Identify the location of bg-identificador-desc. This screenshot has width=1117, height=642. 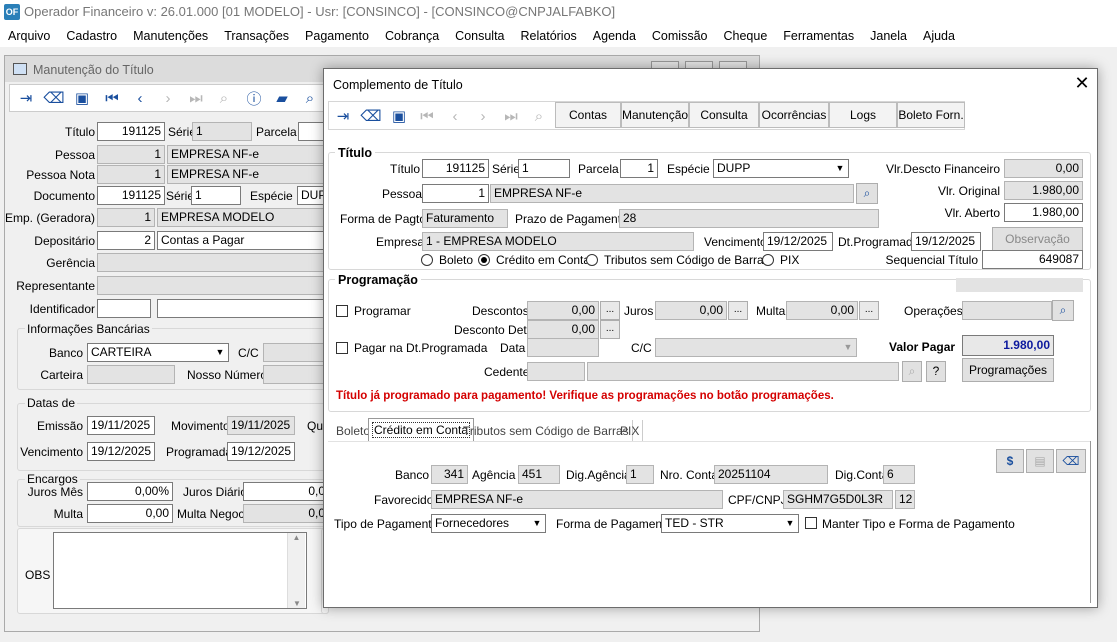
(243, 308).